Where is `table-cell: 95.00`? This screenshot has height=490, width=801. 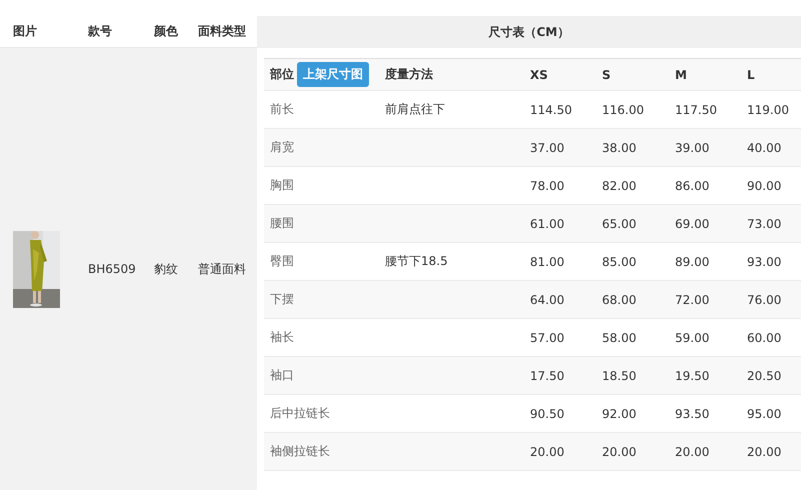
table-cell: 95.00 is located at coordinates (764, 413).